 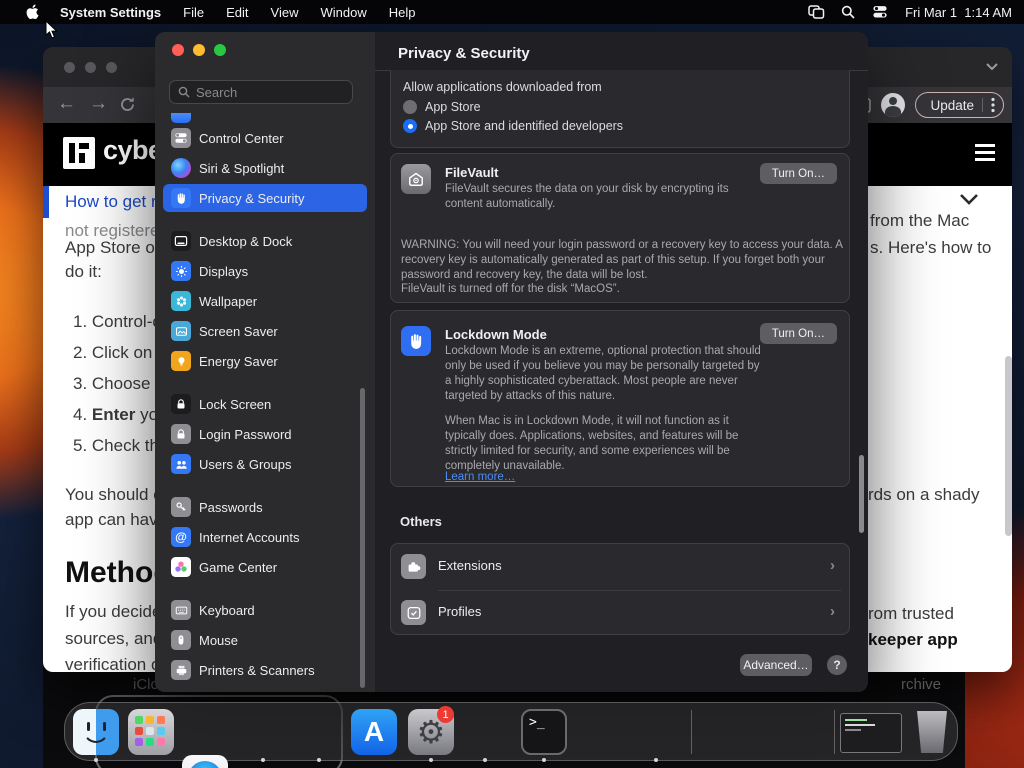 What do you see at coordinates (620, 589) in the screenshot?
I see `others-card: Extensions › Profiles ›` at bounding box center [620, 589].